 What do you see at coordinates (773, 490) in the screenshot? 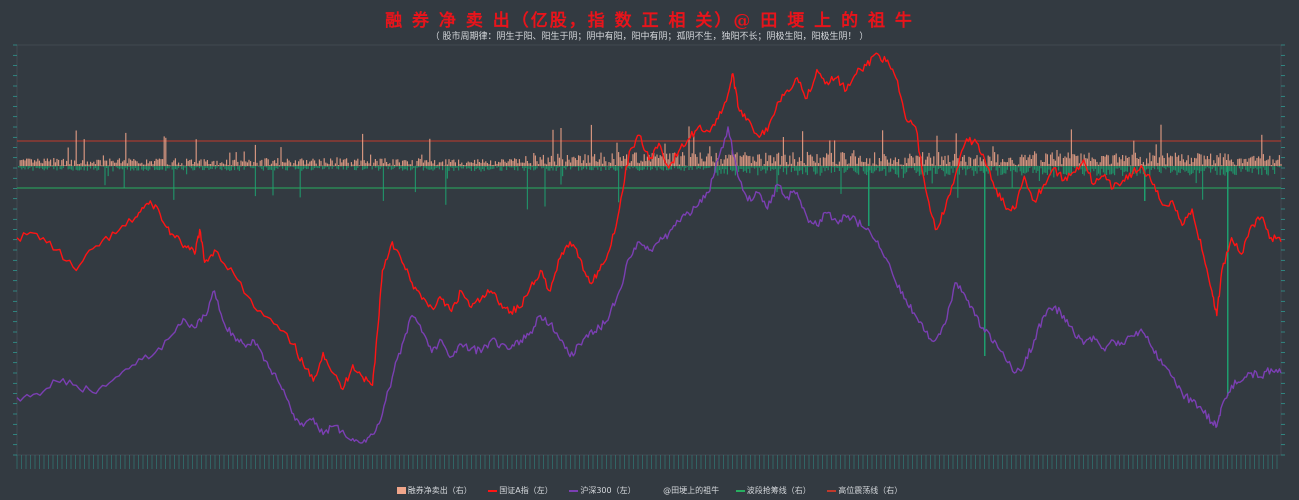
I see `legend-item-buy-line: 波段抢筹线（右）` at bounding box center [773, 490].